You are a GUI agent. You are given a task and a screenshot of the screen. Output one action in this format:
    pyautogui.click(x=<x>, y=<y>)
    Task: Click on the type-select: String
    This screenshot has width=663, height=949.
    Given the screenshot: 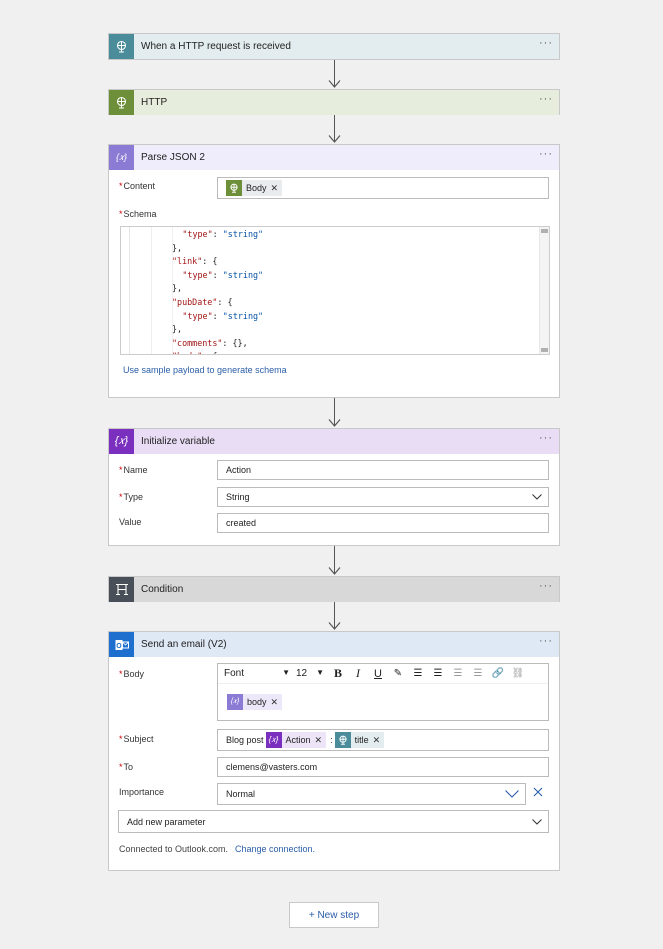 What is the action you would take?
    pyautogui.click(x=383, y=497)
    